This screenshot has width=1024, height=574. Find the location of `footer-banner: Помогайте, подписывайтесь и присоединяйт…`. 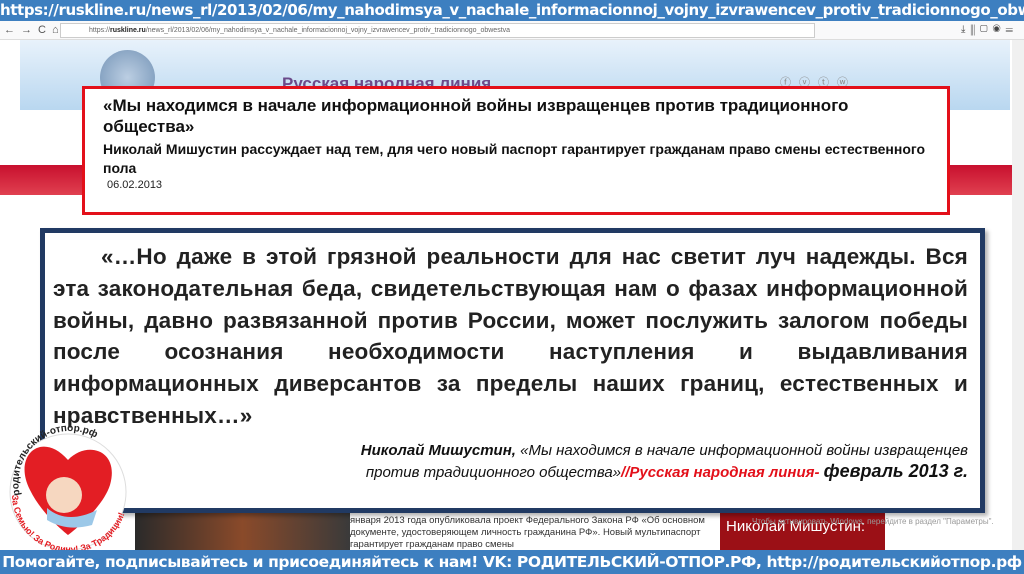

footer-banner: Помогайте, подписывайтесь и присоединяйт… is located at coordinates (512, 562).